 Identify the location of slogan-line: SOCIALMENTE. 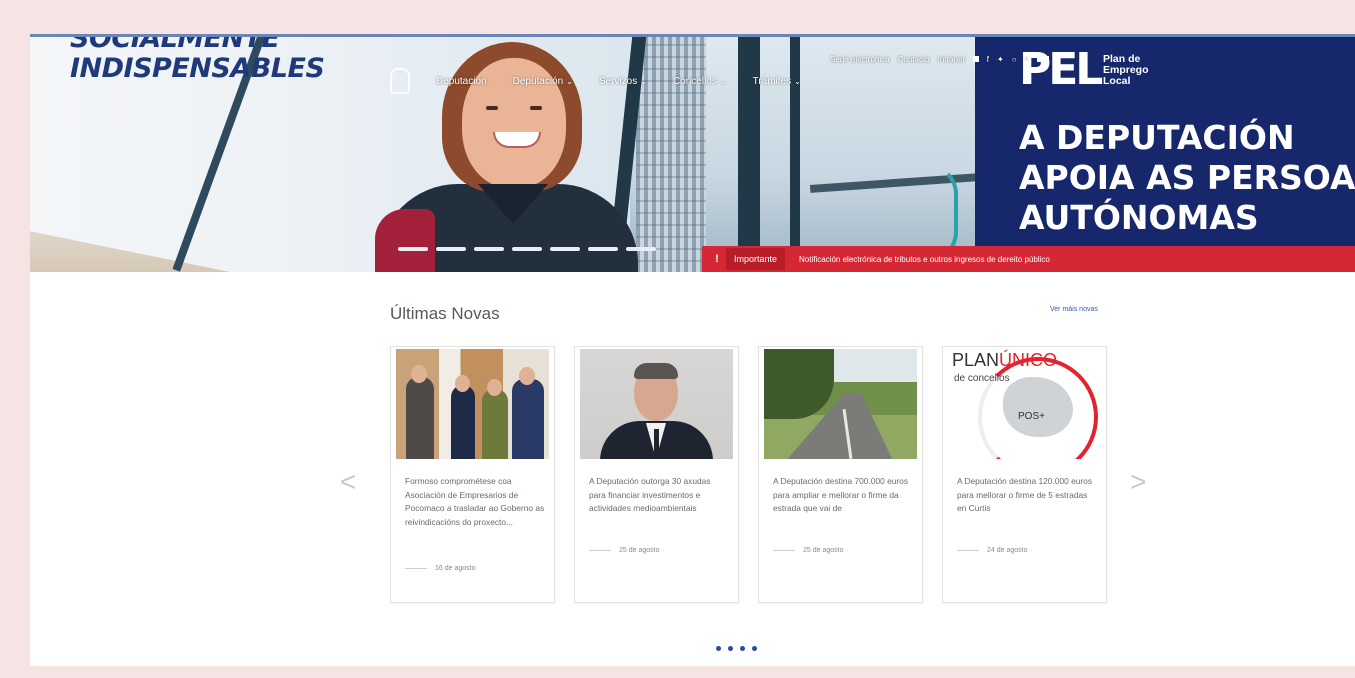
(175, 44).